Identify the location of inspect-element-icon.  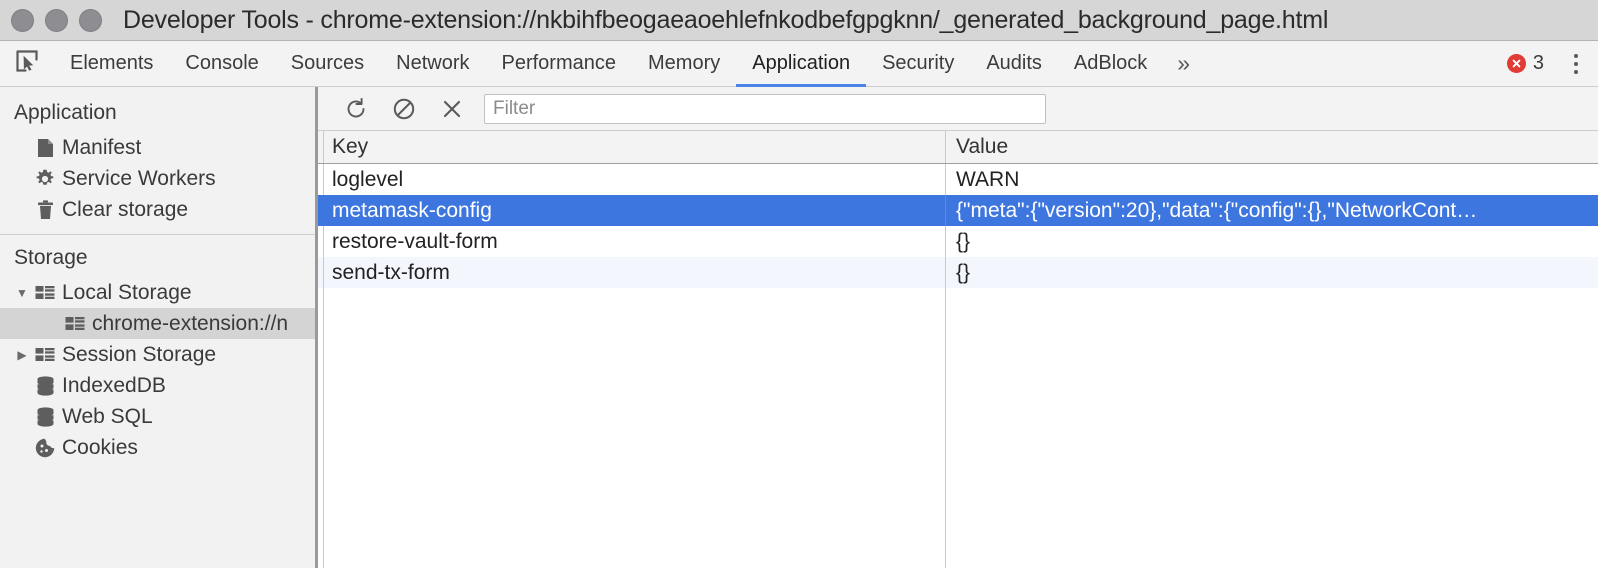
(27, 63).